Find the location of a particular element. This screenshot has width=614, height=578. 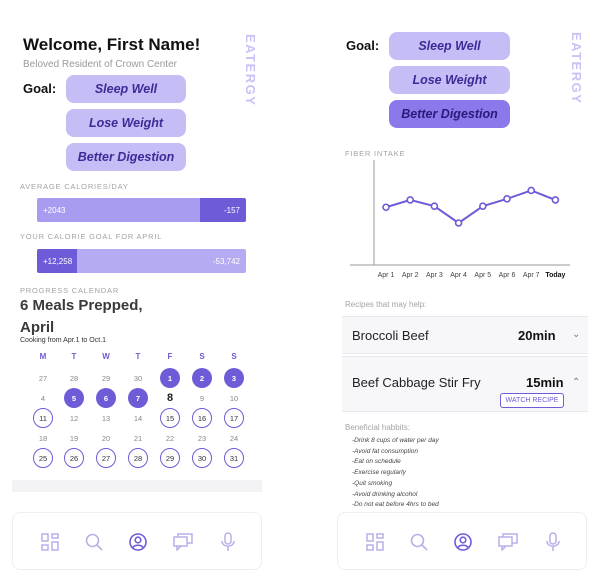

habit-item: -Quit smoking is located at coordinates (372, 483).